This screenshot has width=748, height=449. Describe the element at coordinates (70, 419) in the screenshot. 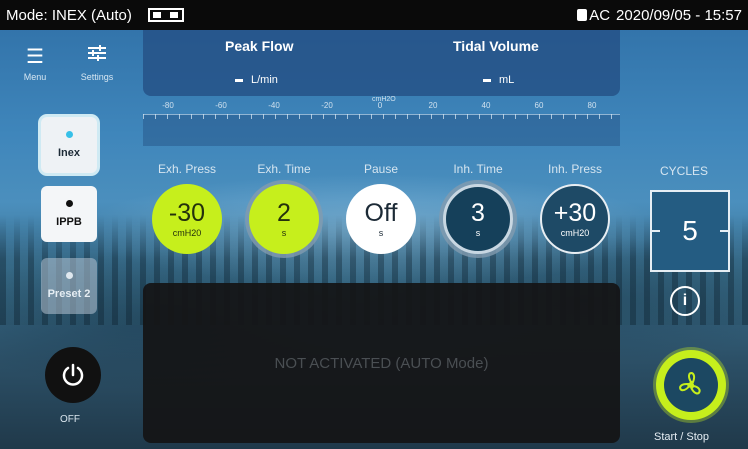

I see `power-label: OFF` at that location.